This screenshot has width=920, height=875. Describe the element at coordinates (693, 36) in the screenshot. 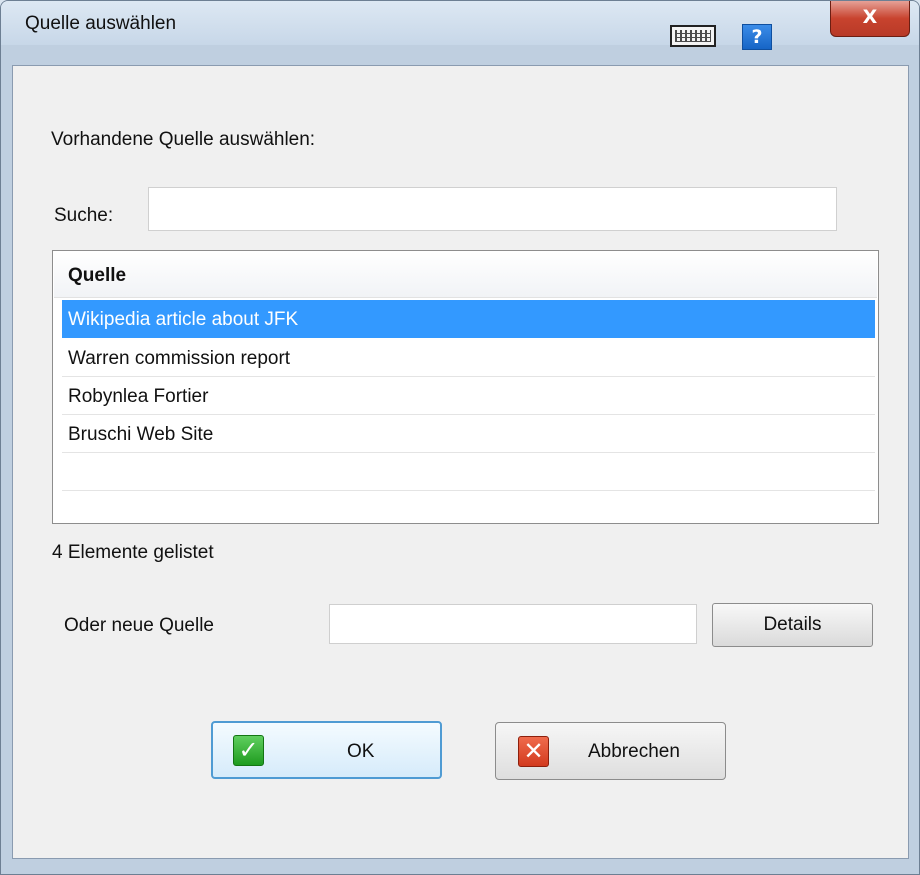

I see `keyboard-icon` at that location.